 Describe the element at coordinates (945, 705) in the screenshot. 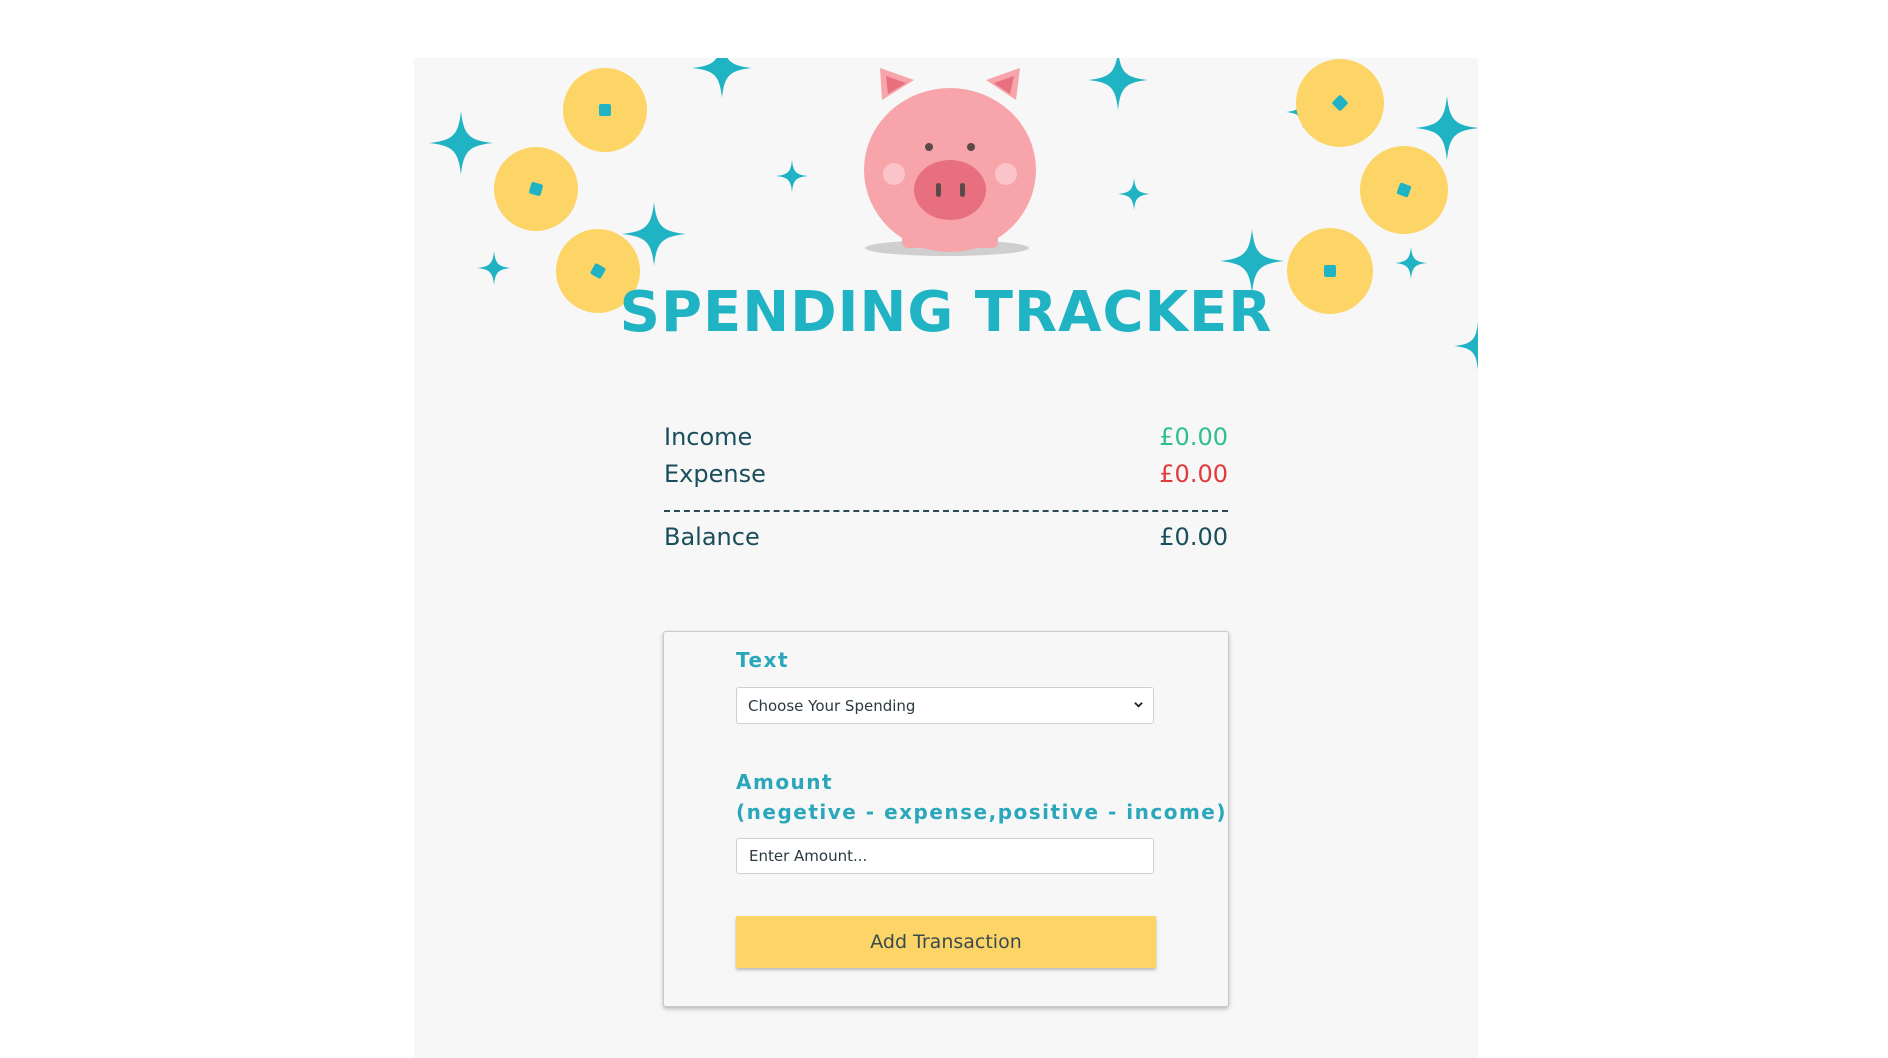

I see `spending-select: Choose Your Spending` at that location.